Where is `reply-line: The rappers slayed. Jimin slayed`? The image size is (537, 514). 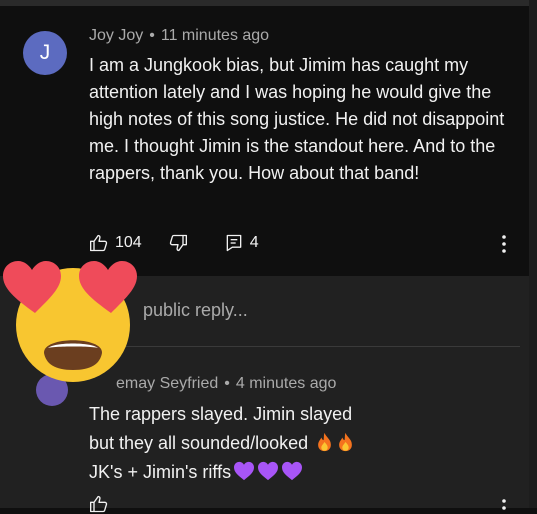
reply-line: The rappers slayed. Jimin slayed is located at coordinates (299, 414).